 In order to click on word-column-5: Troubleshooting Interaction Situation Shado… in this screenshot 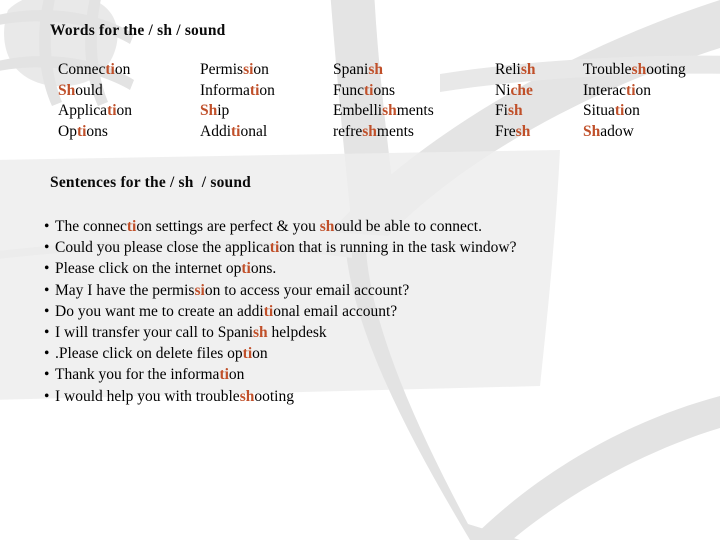, I will do `click(634, 101)`.